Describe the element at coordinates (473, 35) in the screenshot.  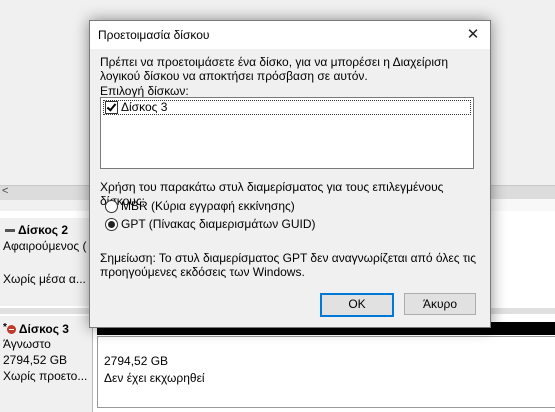
I see `close-icon: ✕` at that location.